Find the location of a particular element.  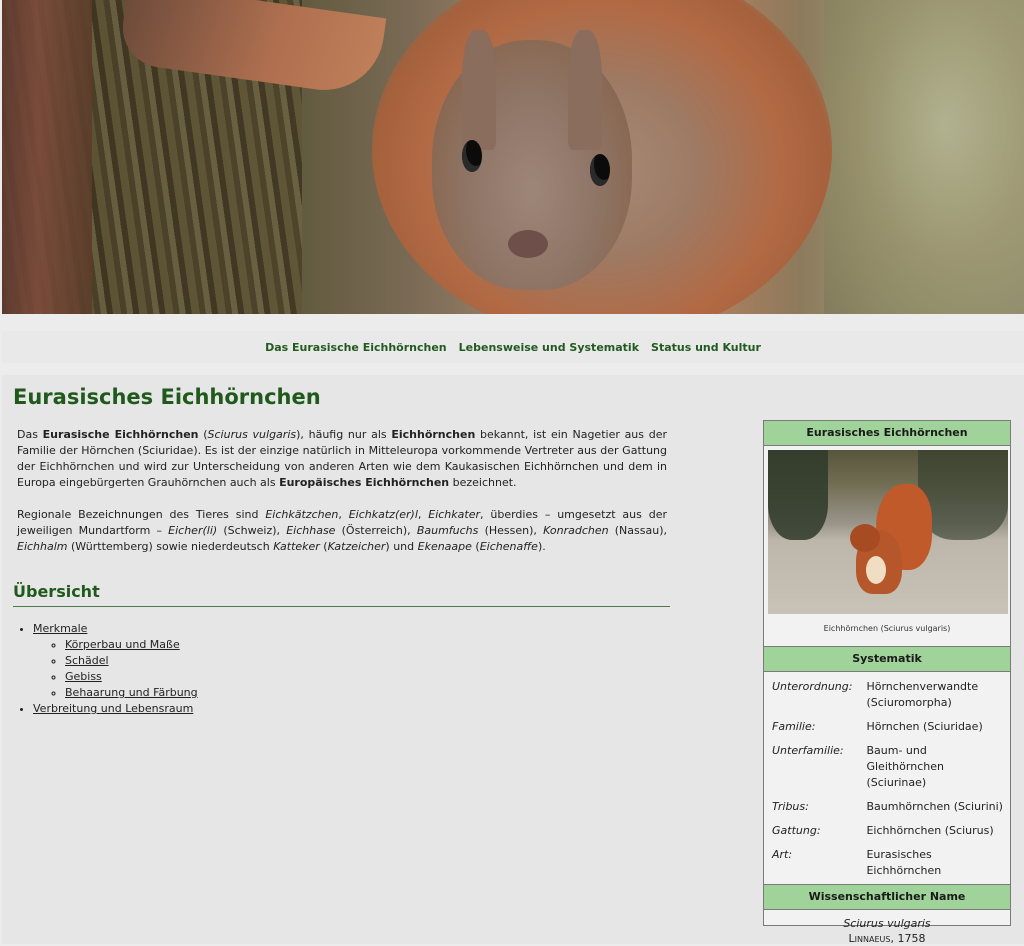

scientific-name-heading: Wissenschaftlicher Name is located at coordinates (887, 897).